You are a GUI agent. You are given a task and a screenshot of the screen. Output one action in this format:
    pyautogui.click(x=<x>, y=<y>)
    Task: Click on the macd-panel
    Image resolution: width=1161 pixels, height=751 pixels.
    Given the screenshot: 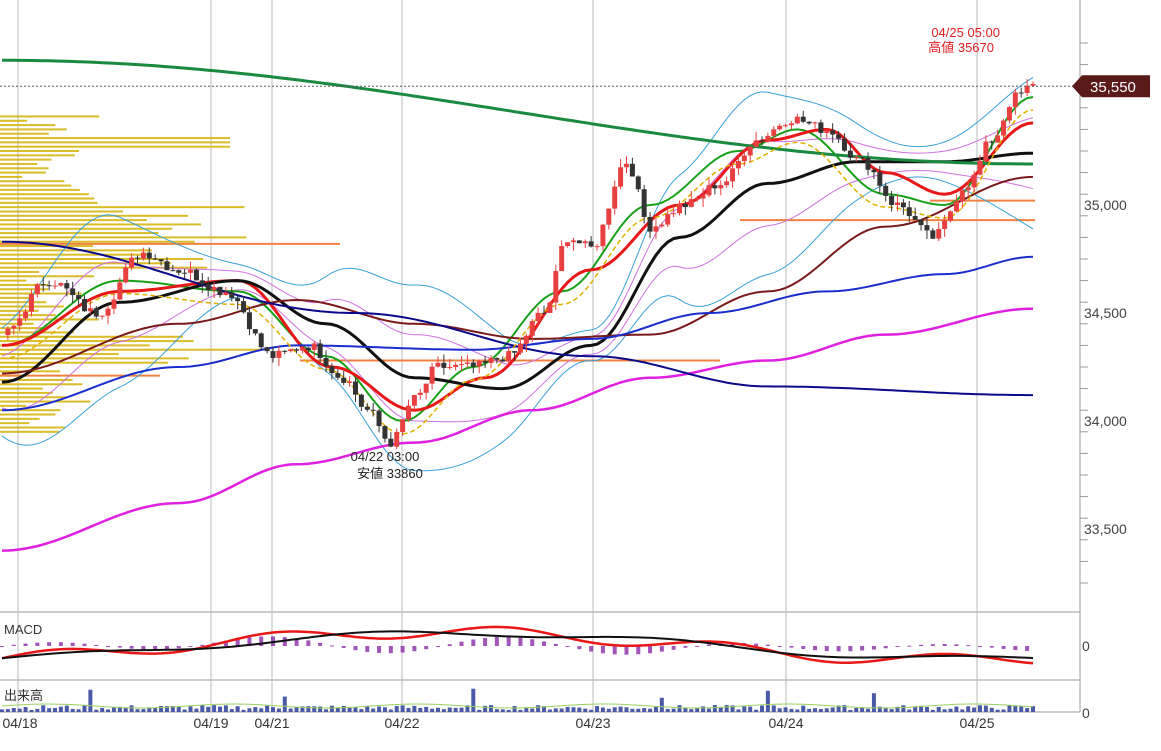 What is the action you would take?
    pyautogui.click(x=517, y=645)
    